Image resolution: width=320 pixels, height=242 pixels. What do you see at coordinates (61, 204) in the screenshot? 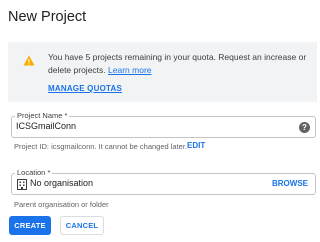
I see `location-hint: Parent organisation or folder` at bounding box center [61, 204].